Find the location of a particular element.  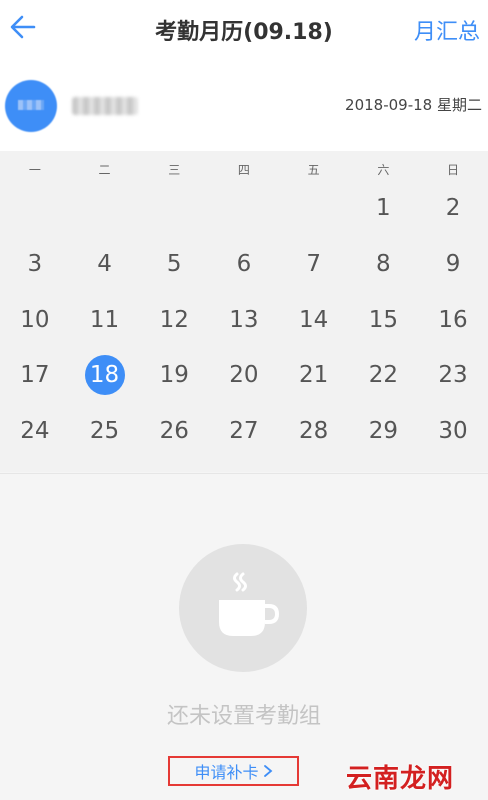

divider is located at coordinates (244, 473).